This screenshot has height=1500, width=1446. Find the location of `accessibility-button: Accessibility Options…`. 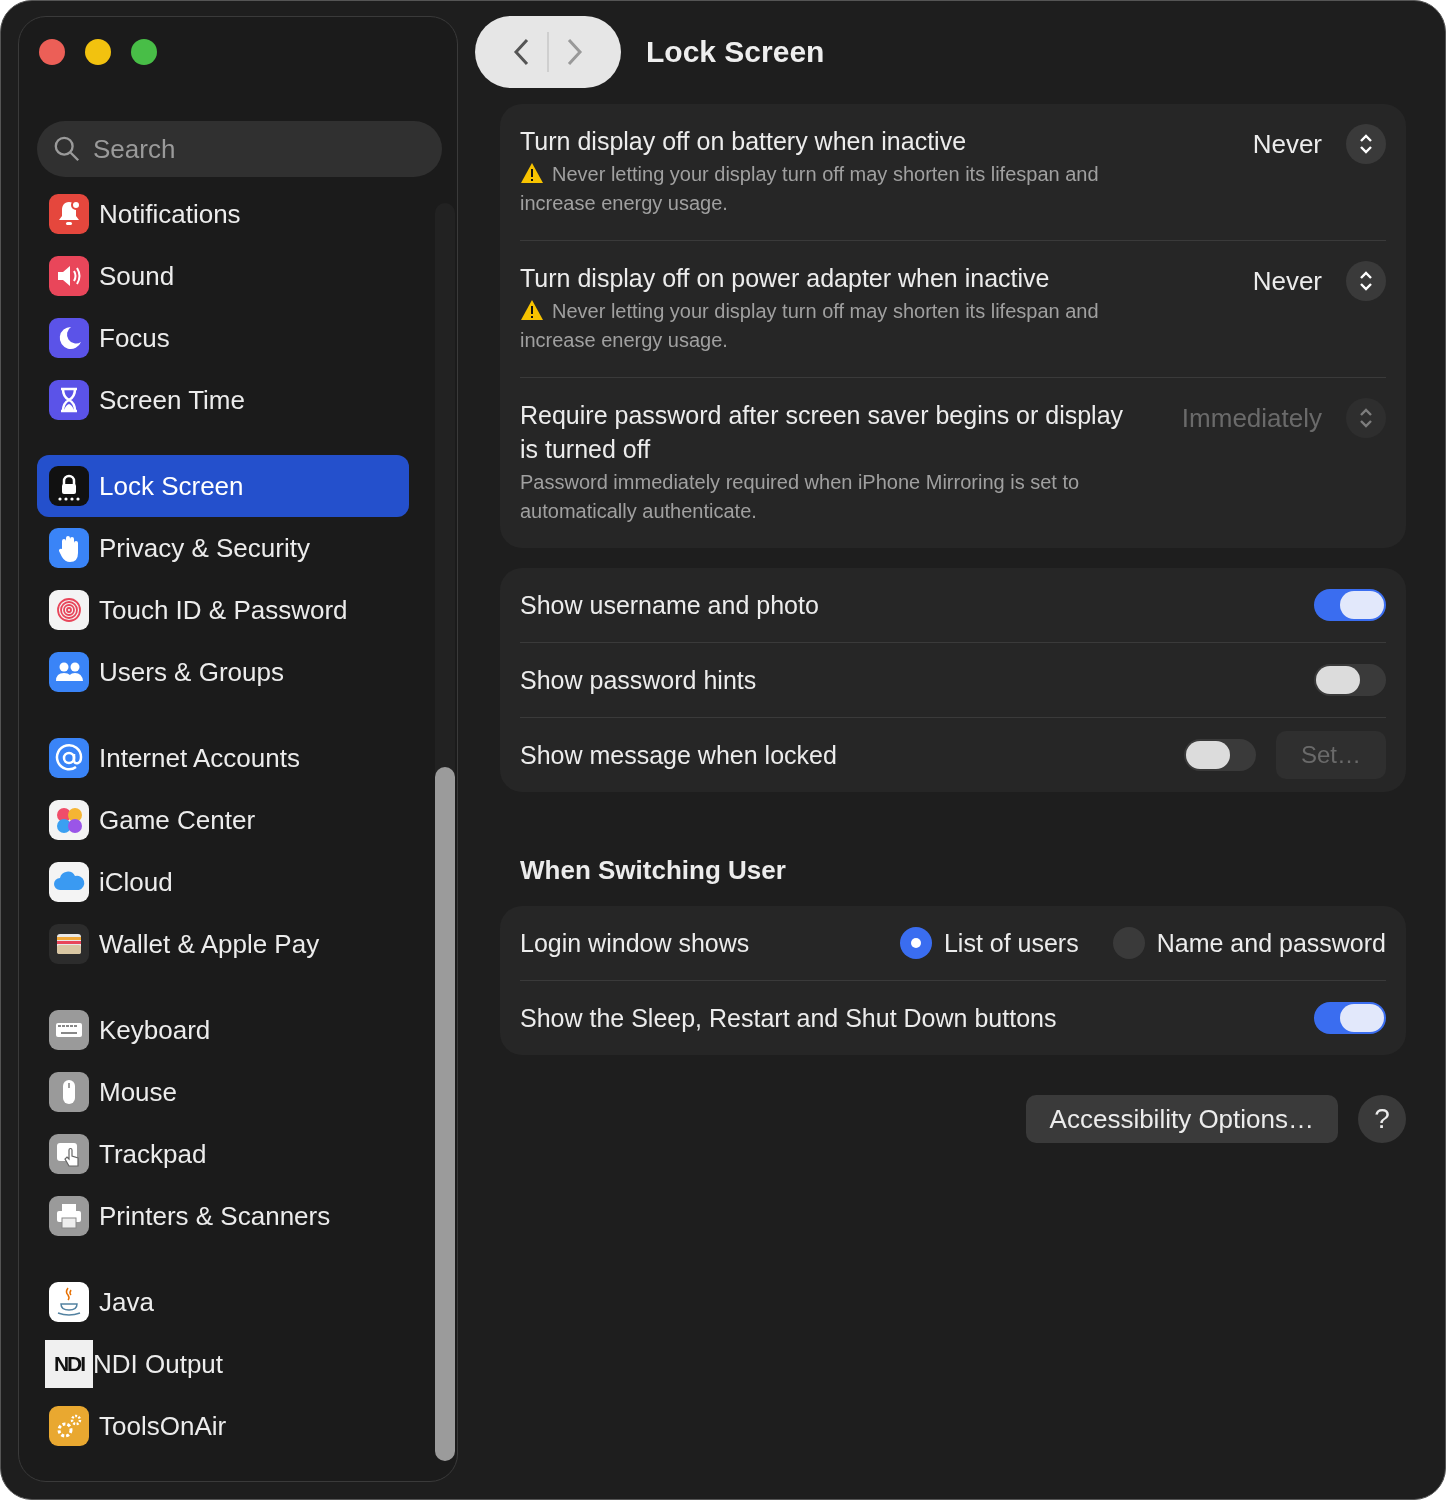

accessibility-button: Accessibility Options… is located at coordinates (1181, 1119).